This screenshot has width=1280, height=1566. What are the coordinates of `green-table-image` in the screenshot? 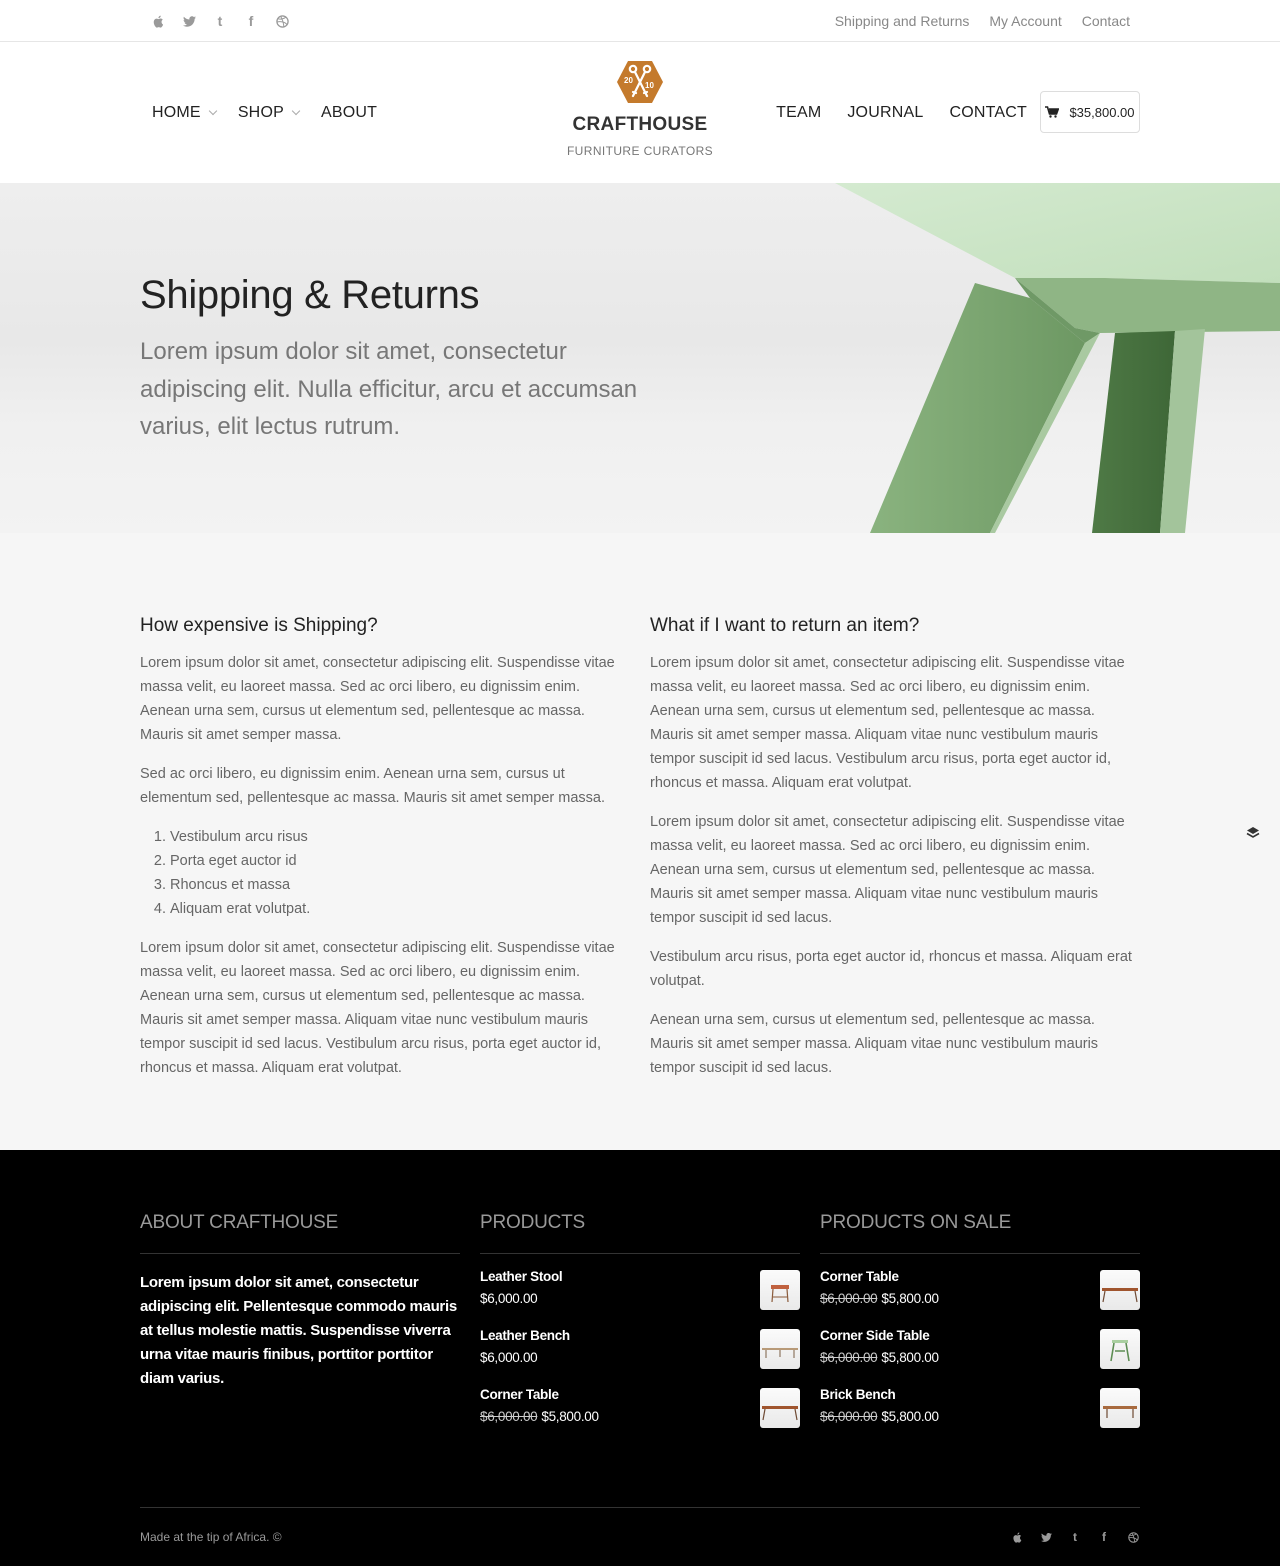 It's located at (1057, 358).